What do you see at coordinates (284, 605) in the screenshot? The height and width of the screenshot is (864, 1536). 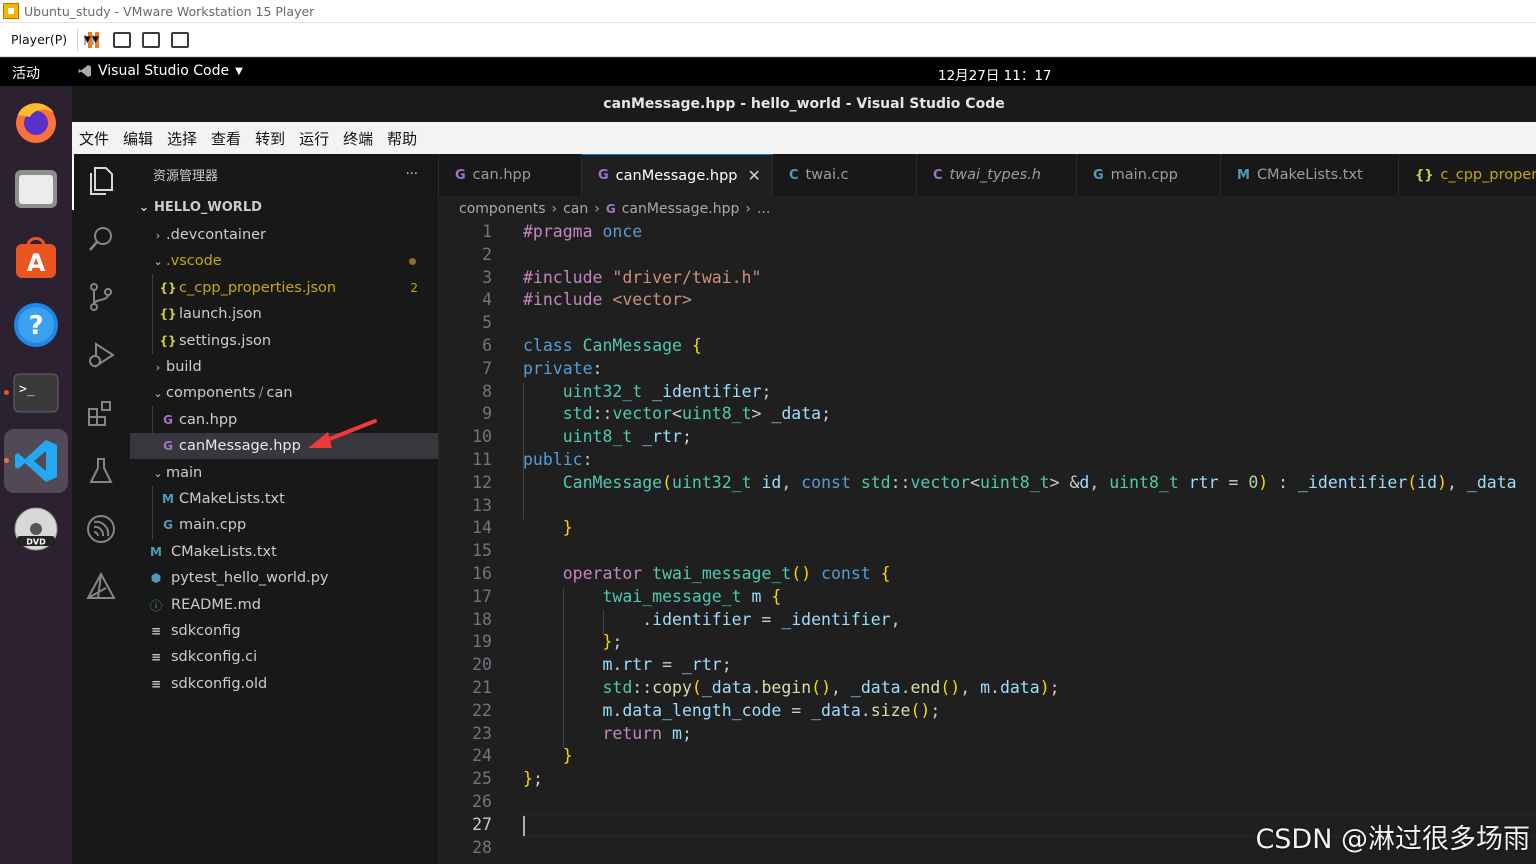 I see `tree-file-readme: ⓘ README.md` at bounding box center [284, 605].